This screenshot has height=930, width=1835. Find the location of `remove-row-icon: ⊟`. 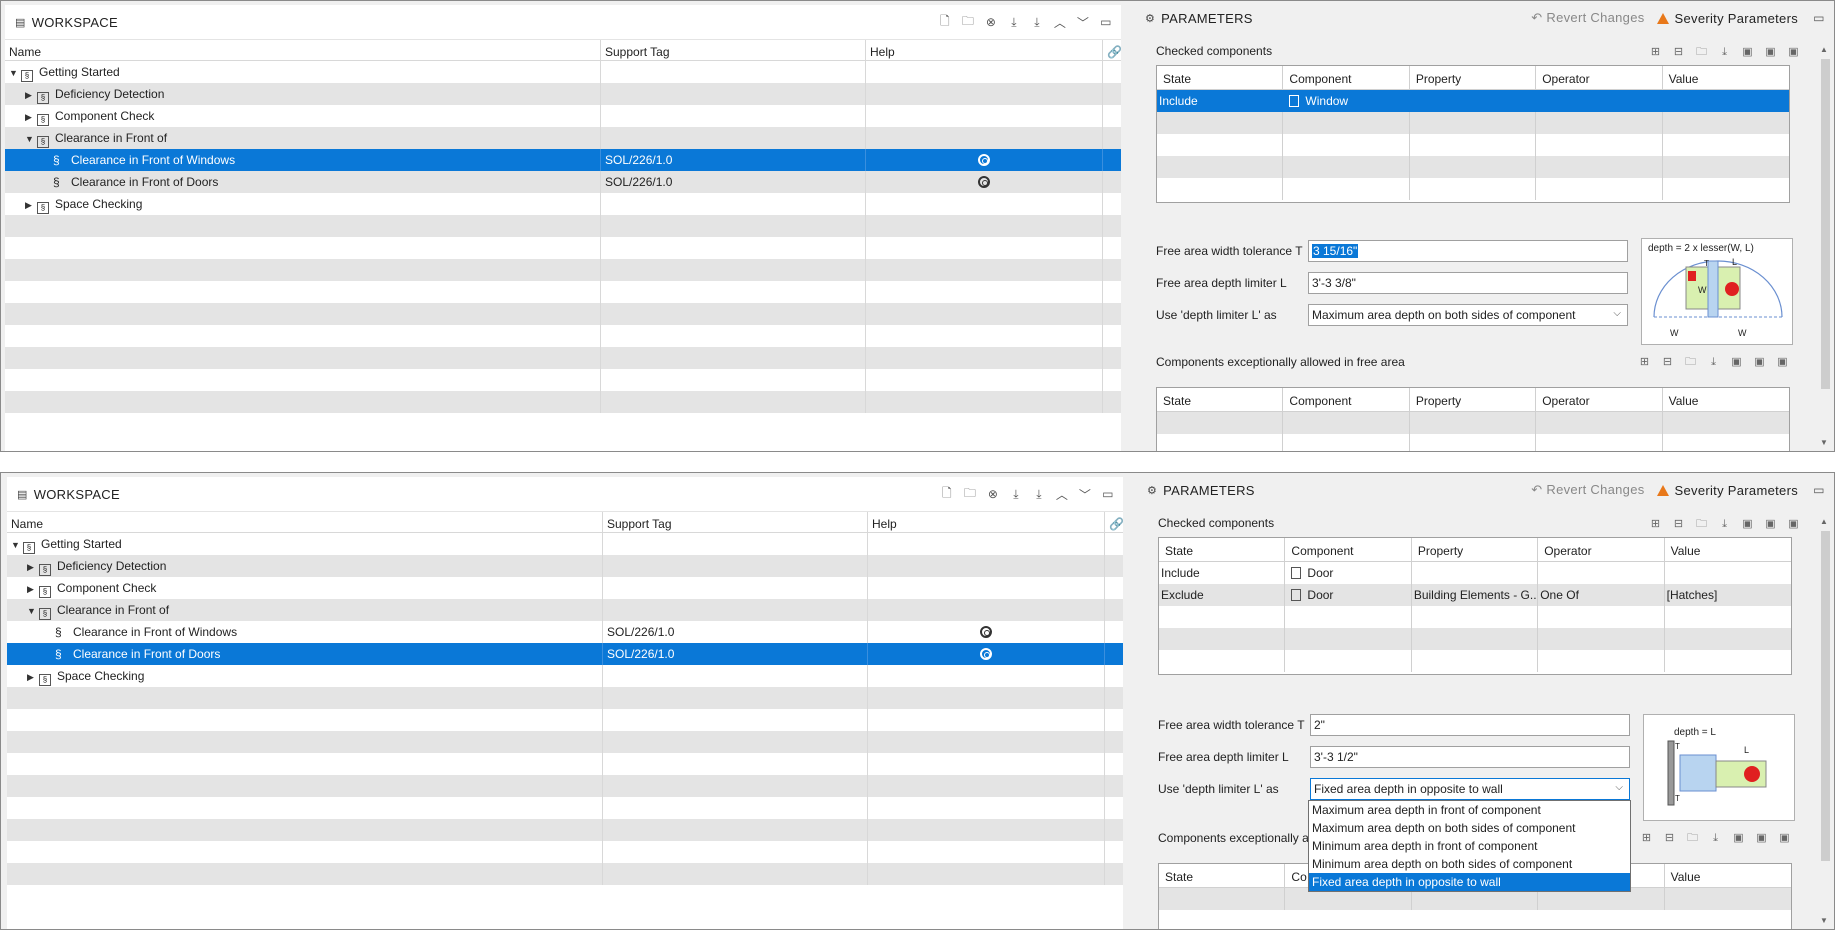

remove-row-icon: ⊟ is located at coordinates (1678, 52).